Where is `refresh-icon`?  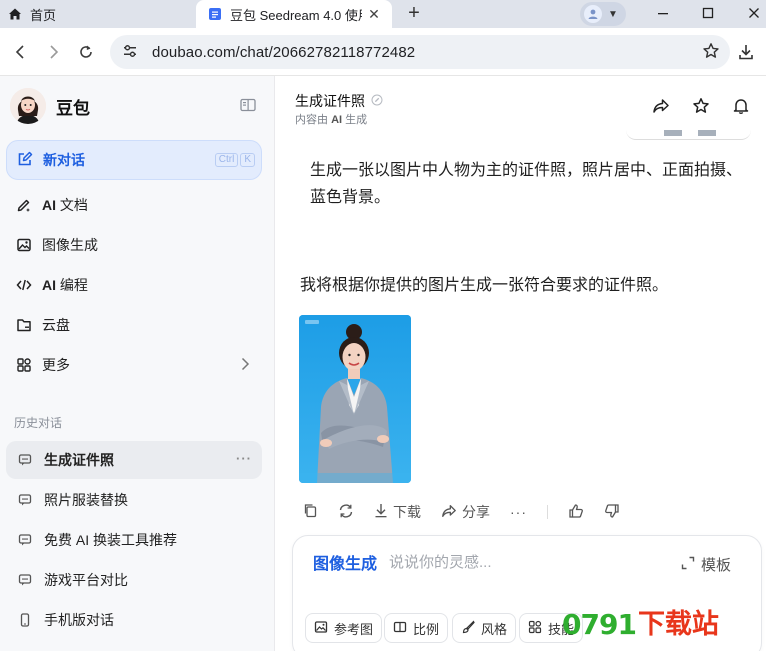
refresh-icon is located at coordinates (346, 512).